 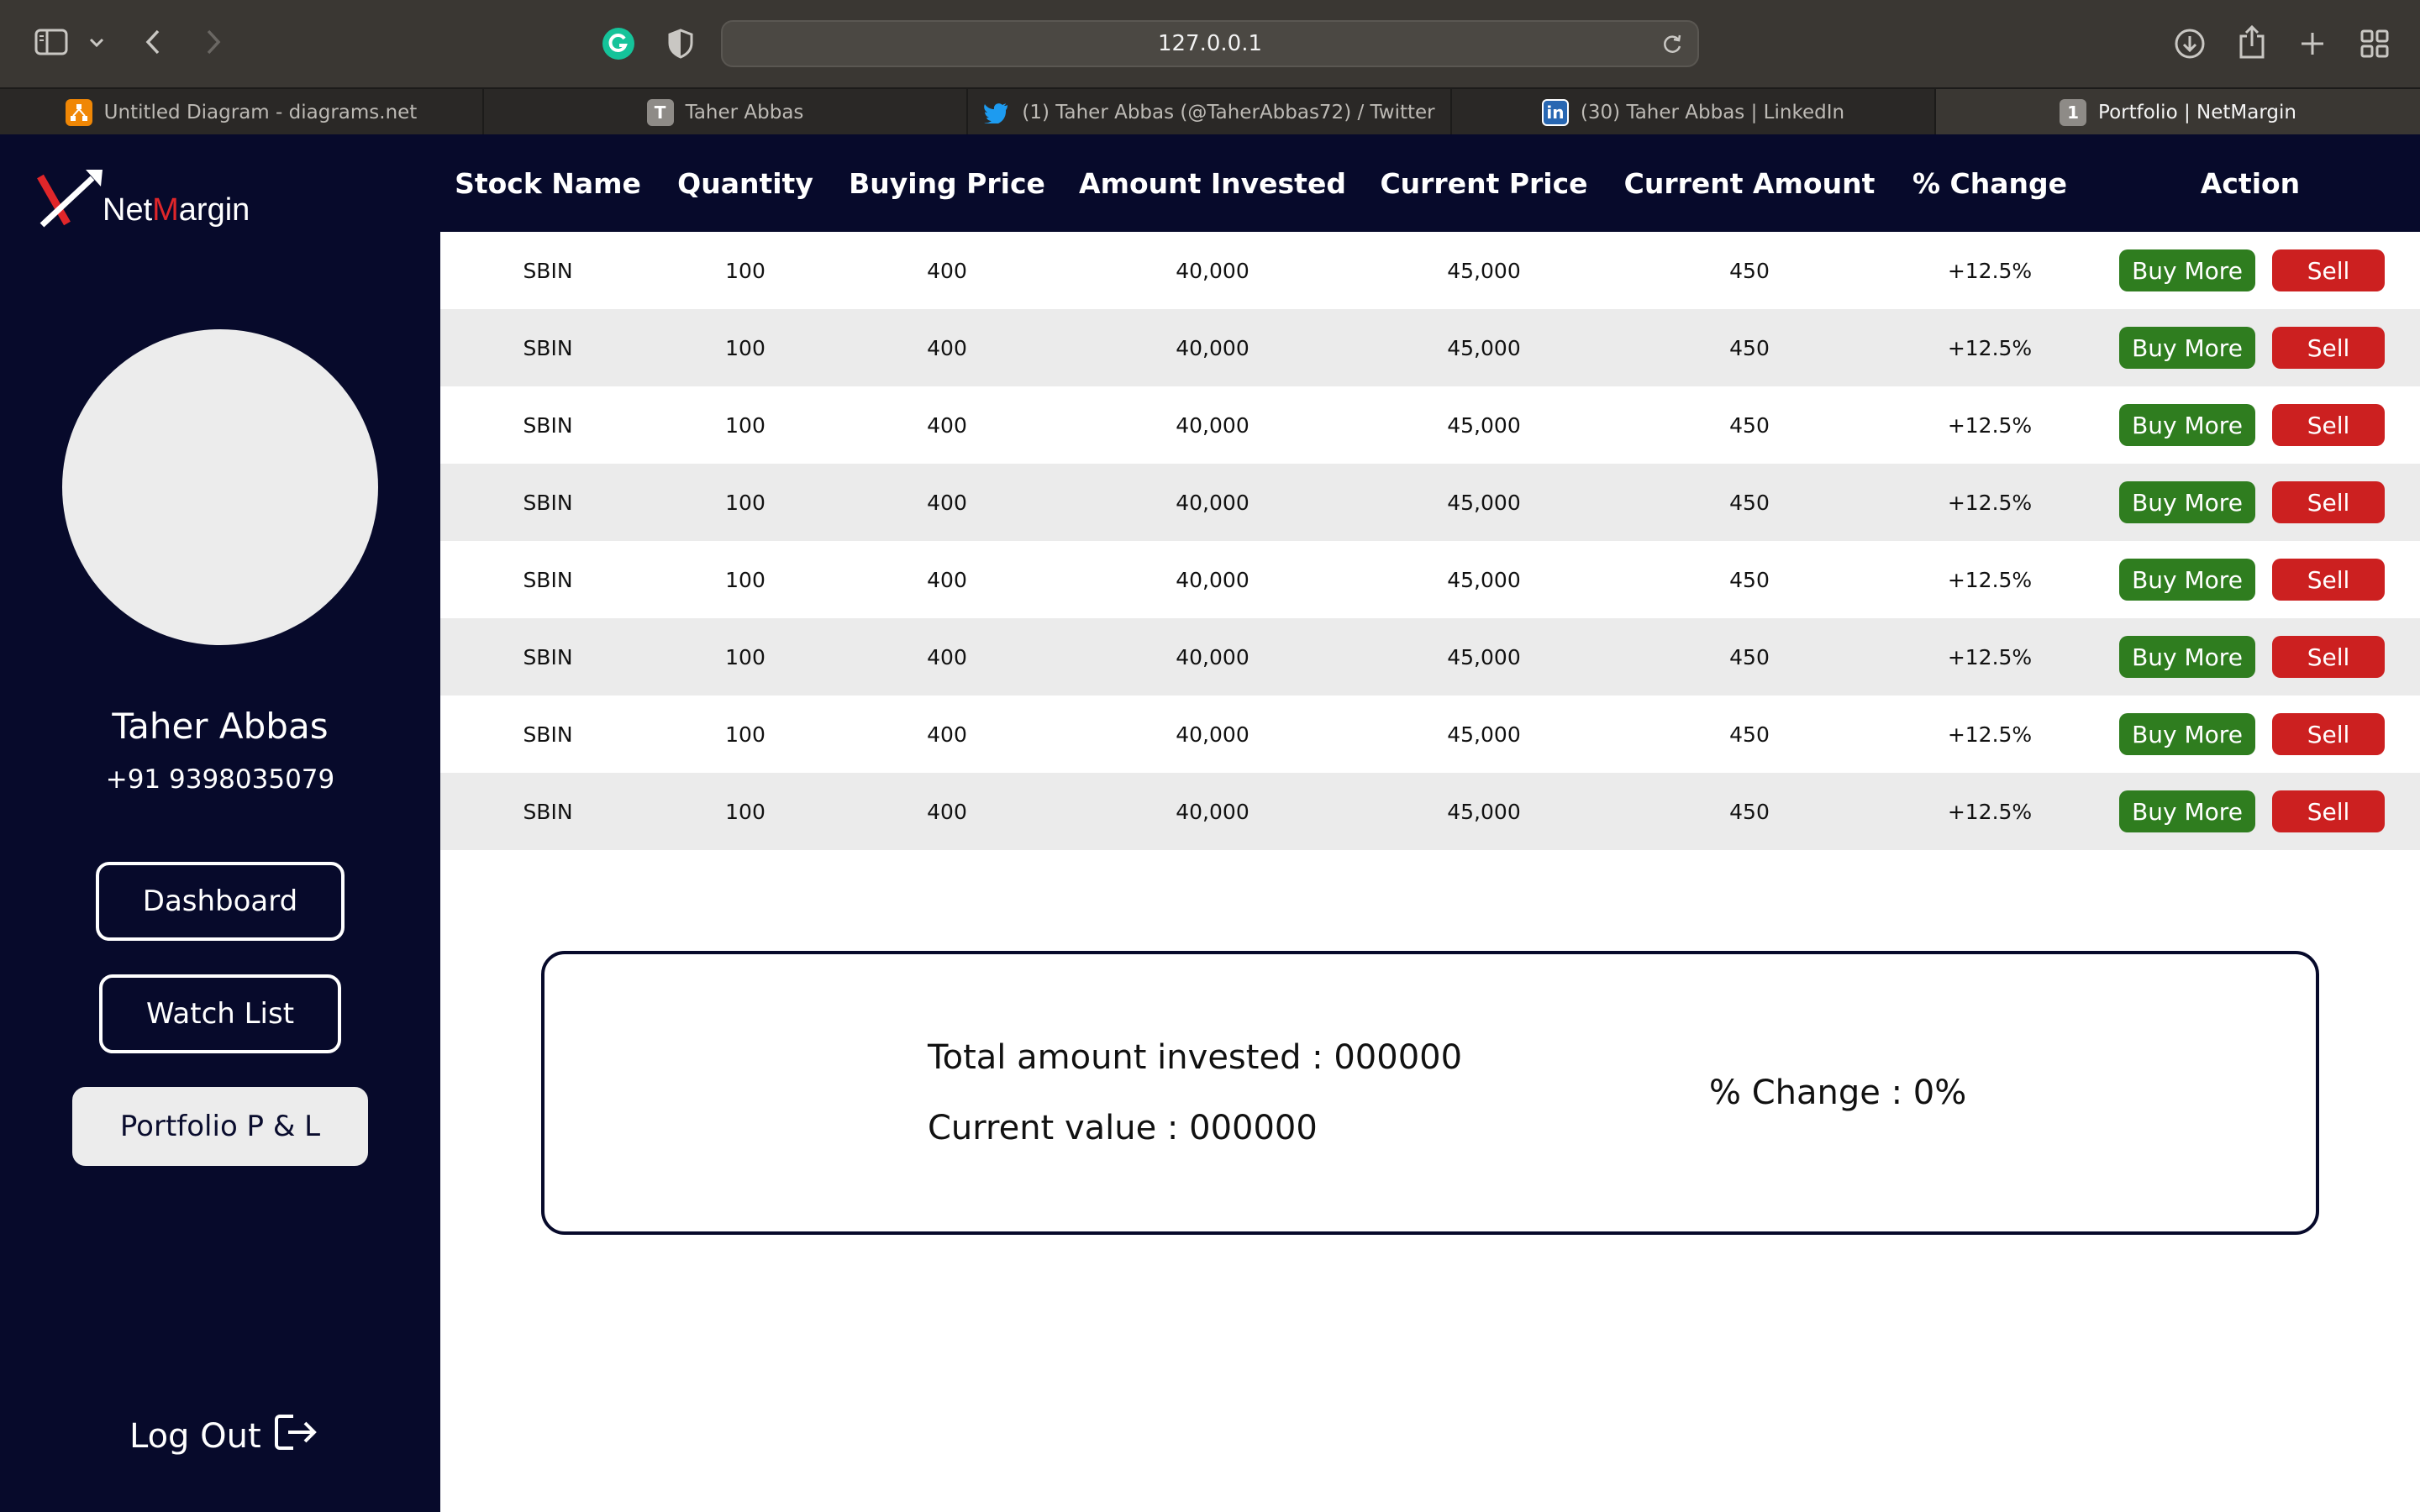 I want to click on share-icon, so click(x=2251, y=42).